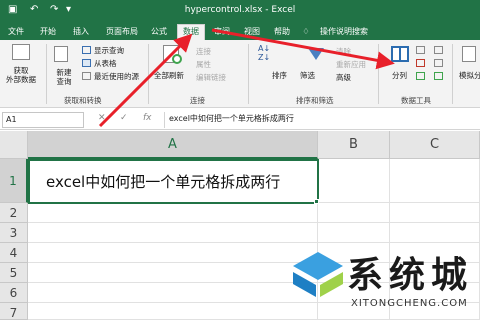 The image size is (480, 320). What do you see at coordinates (410, 275) in the screenshot?
I see `watermark-brand: 系统城` at bounding box center [410, 275].